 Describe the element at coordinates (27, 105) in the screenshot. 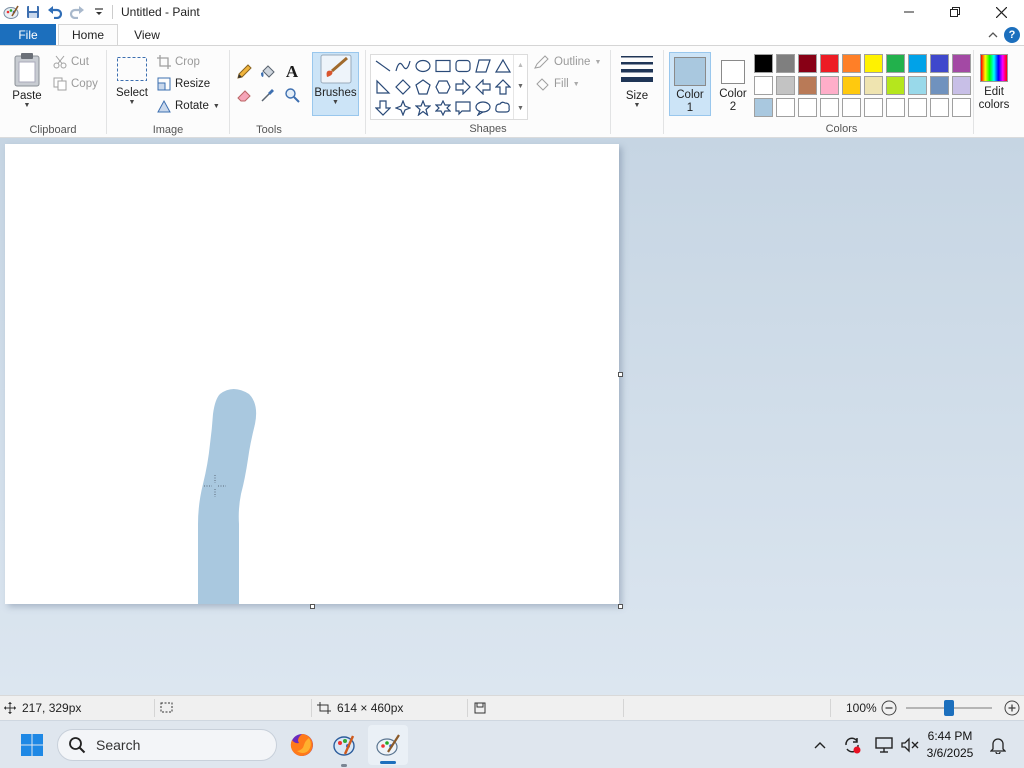

I see `paste-dropdown-icon: ▼` at that location.